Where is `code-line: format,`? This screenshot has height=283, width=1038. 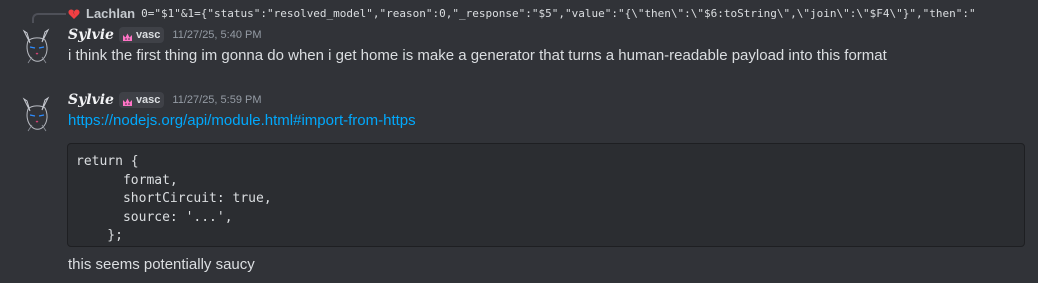 code-line: format, is located at coordinates (127, 180).